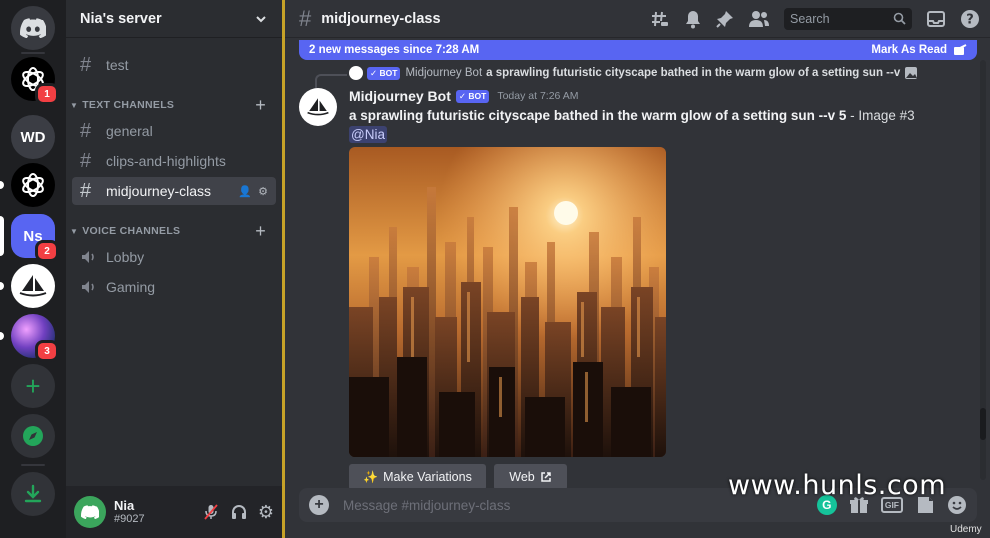 This screenshot has width=990, height=538. I want to click on server-midjourney, so click(33, 286).